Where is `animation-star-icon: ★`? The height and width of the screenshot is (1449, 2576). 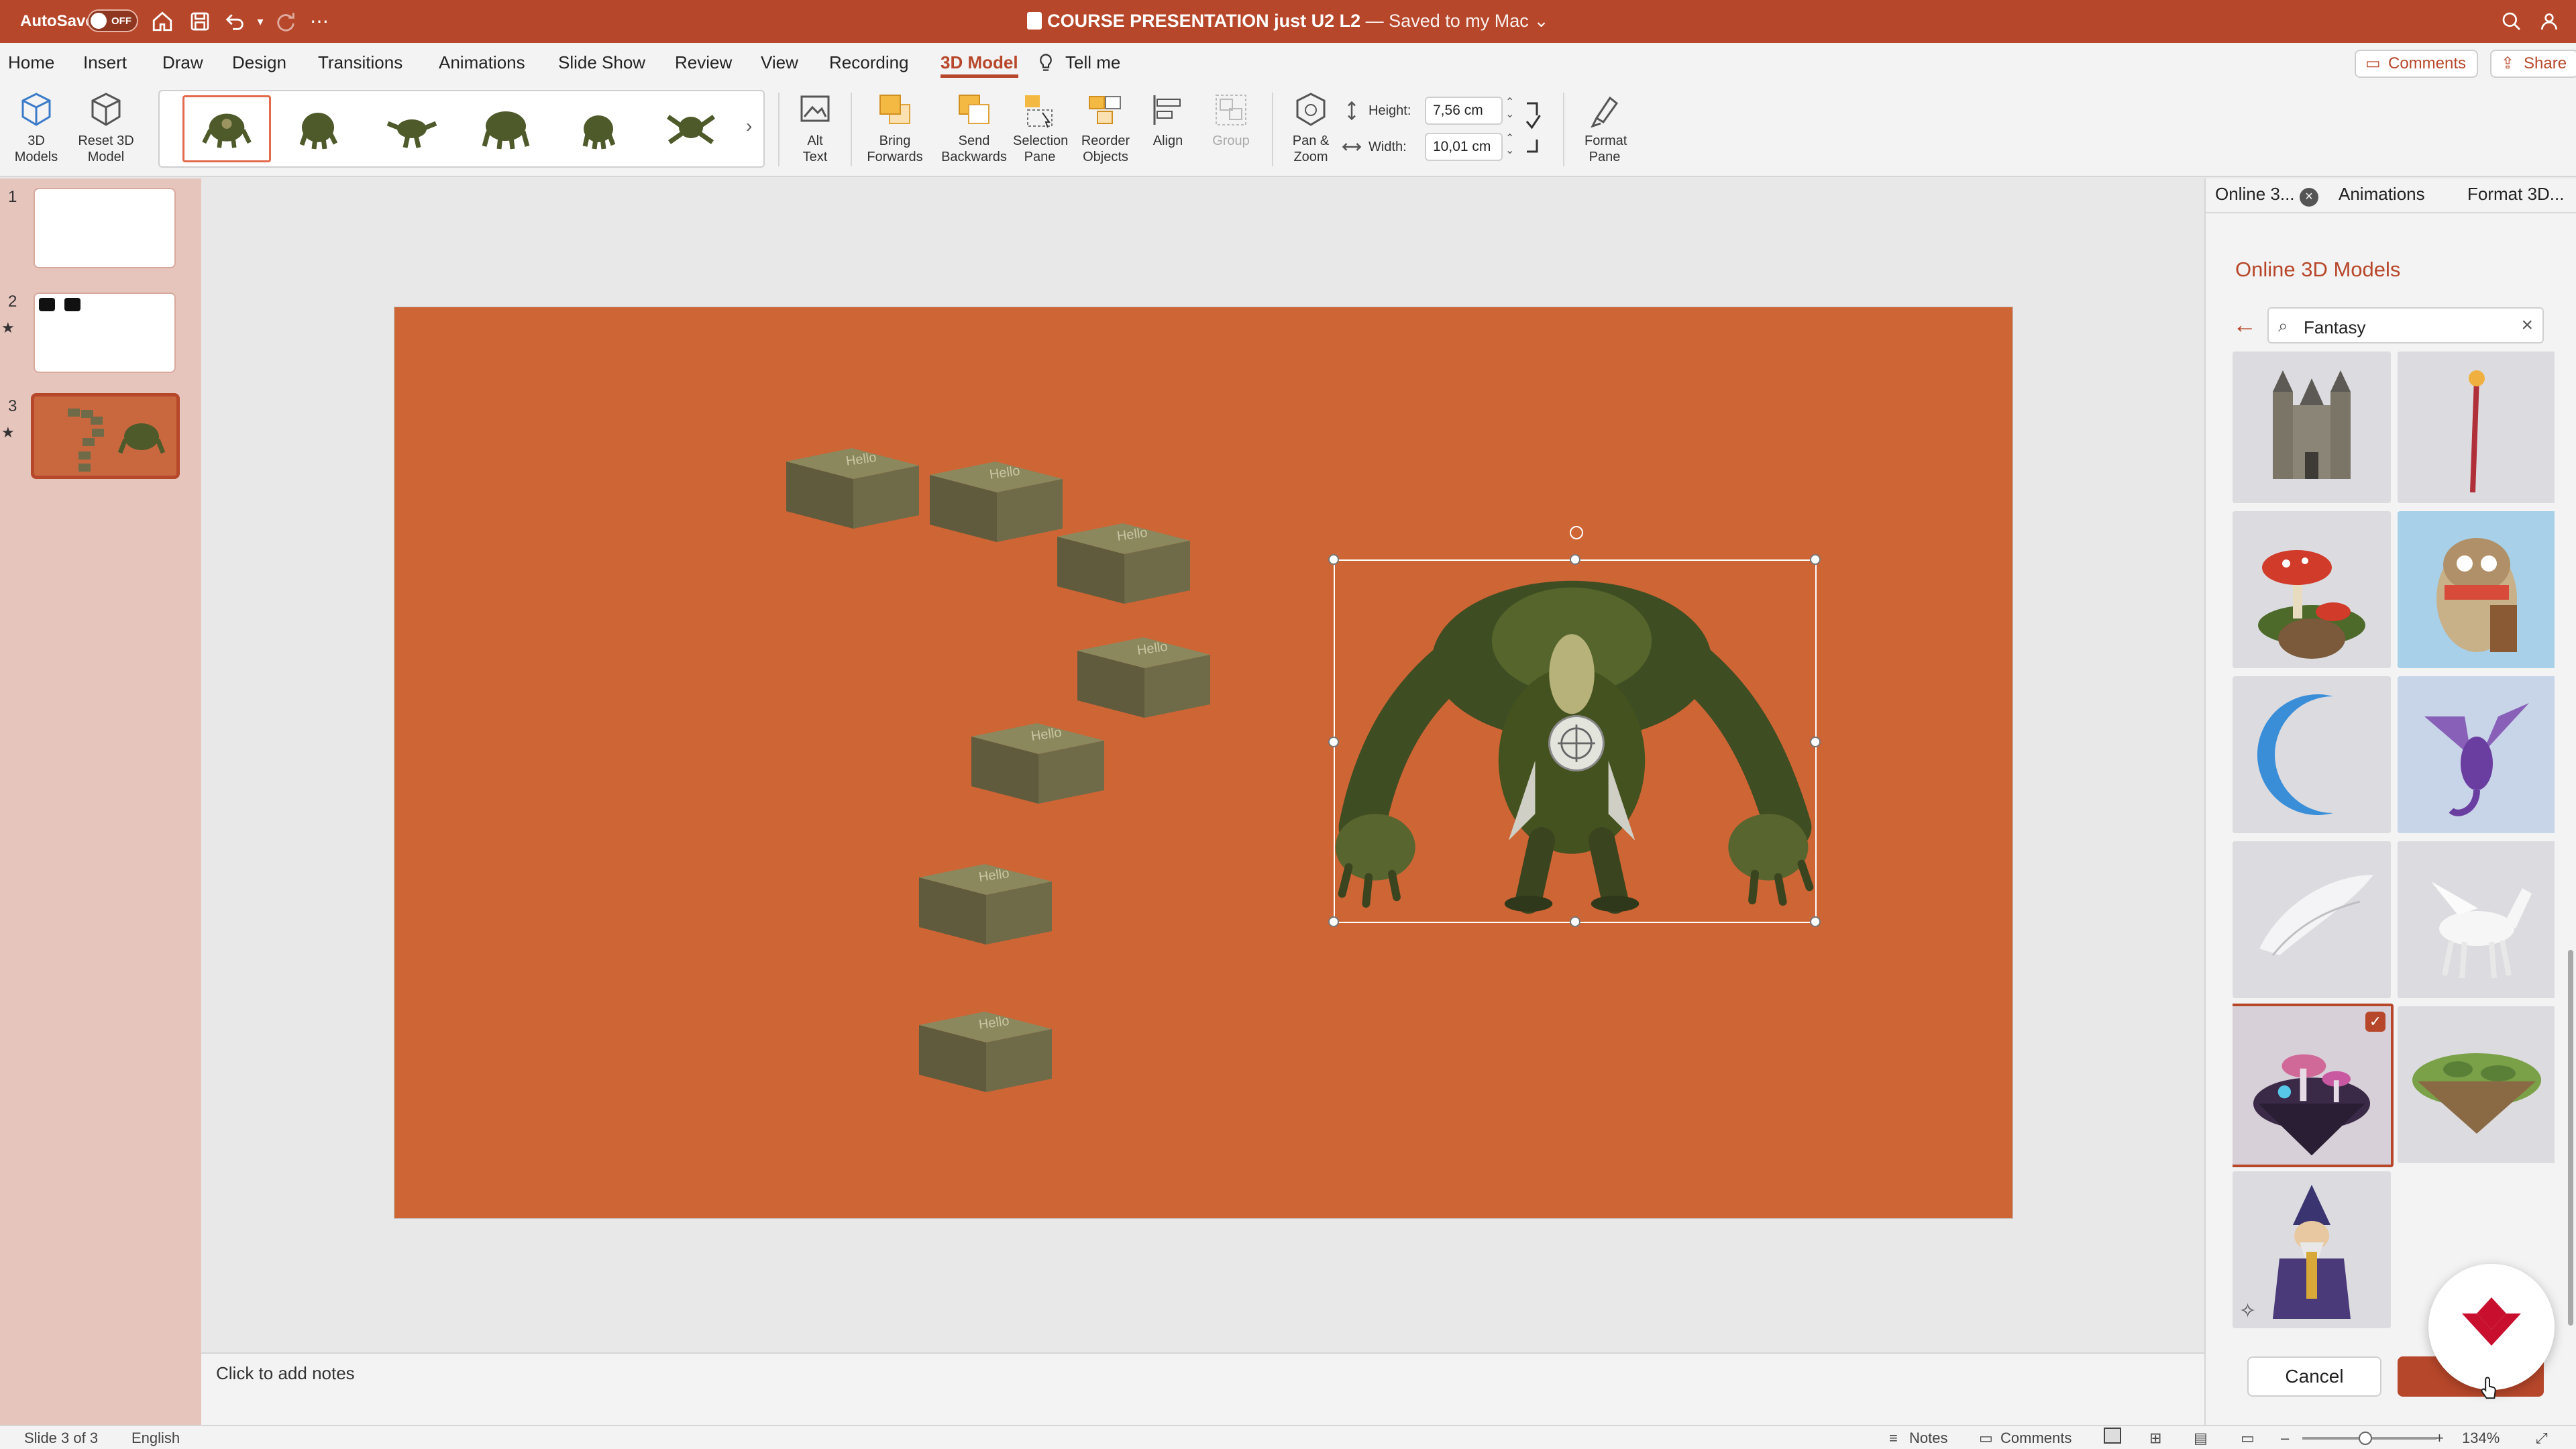 animation-star-icon: ★ is located at coordinates (8, 432).